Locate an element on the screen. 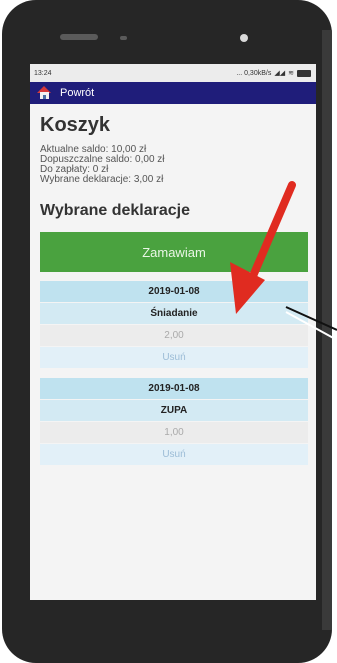 The width and height of the screenshot is (337, 663). status-time: 13:24 is located at coordinates (43, 73).